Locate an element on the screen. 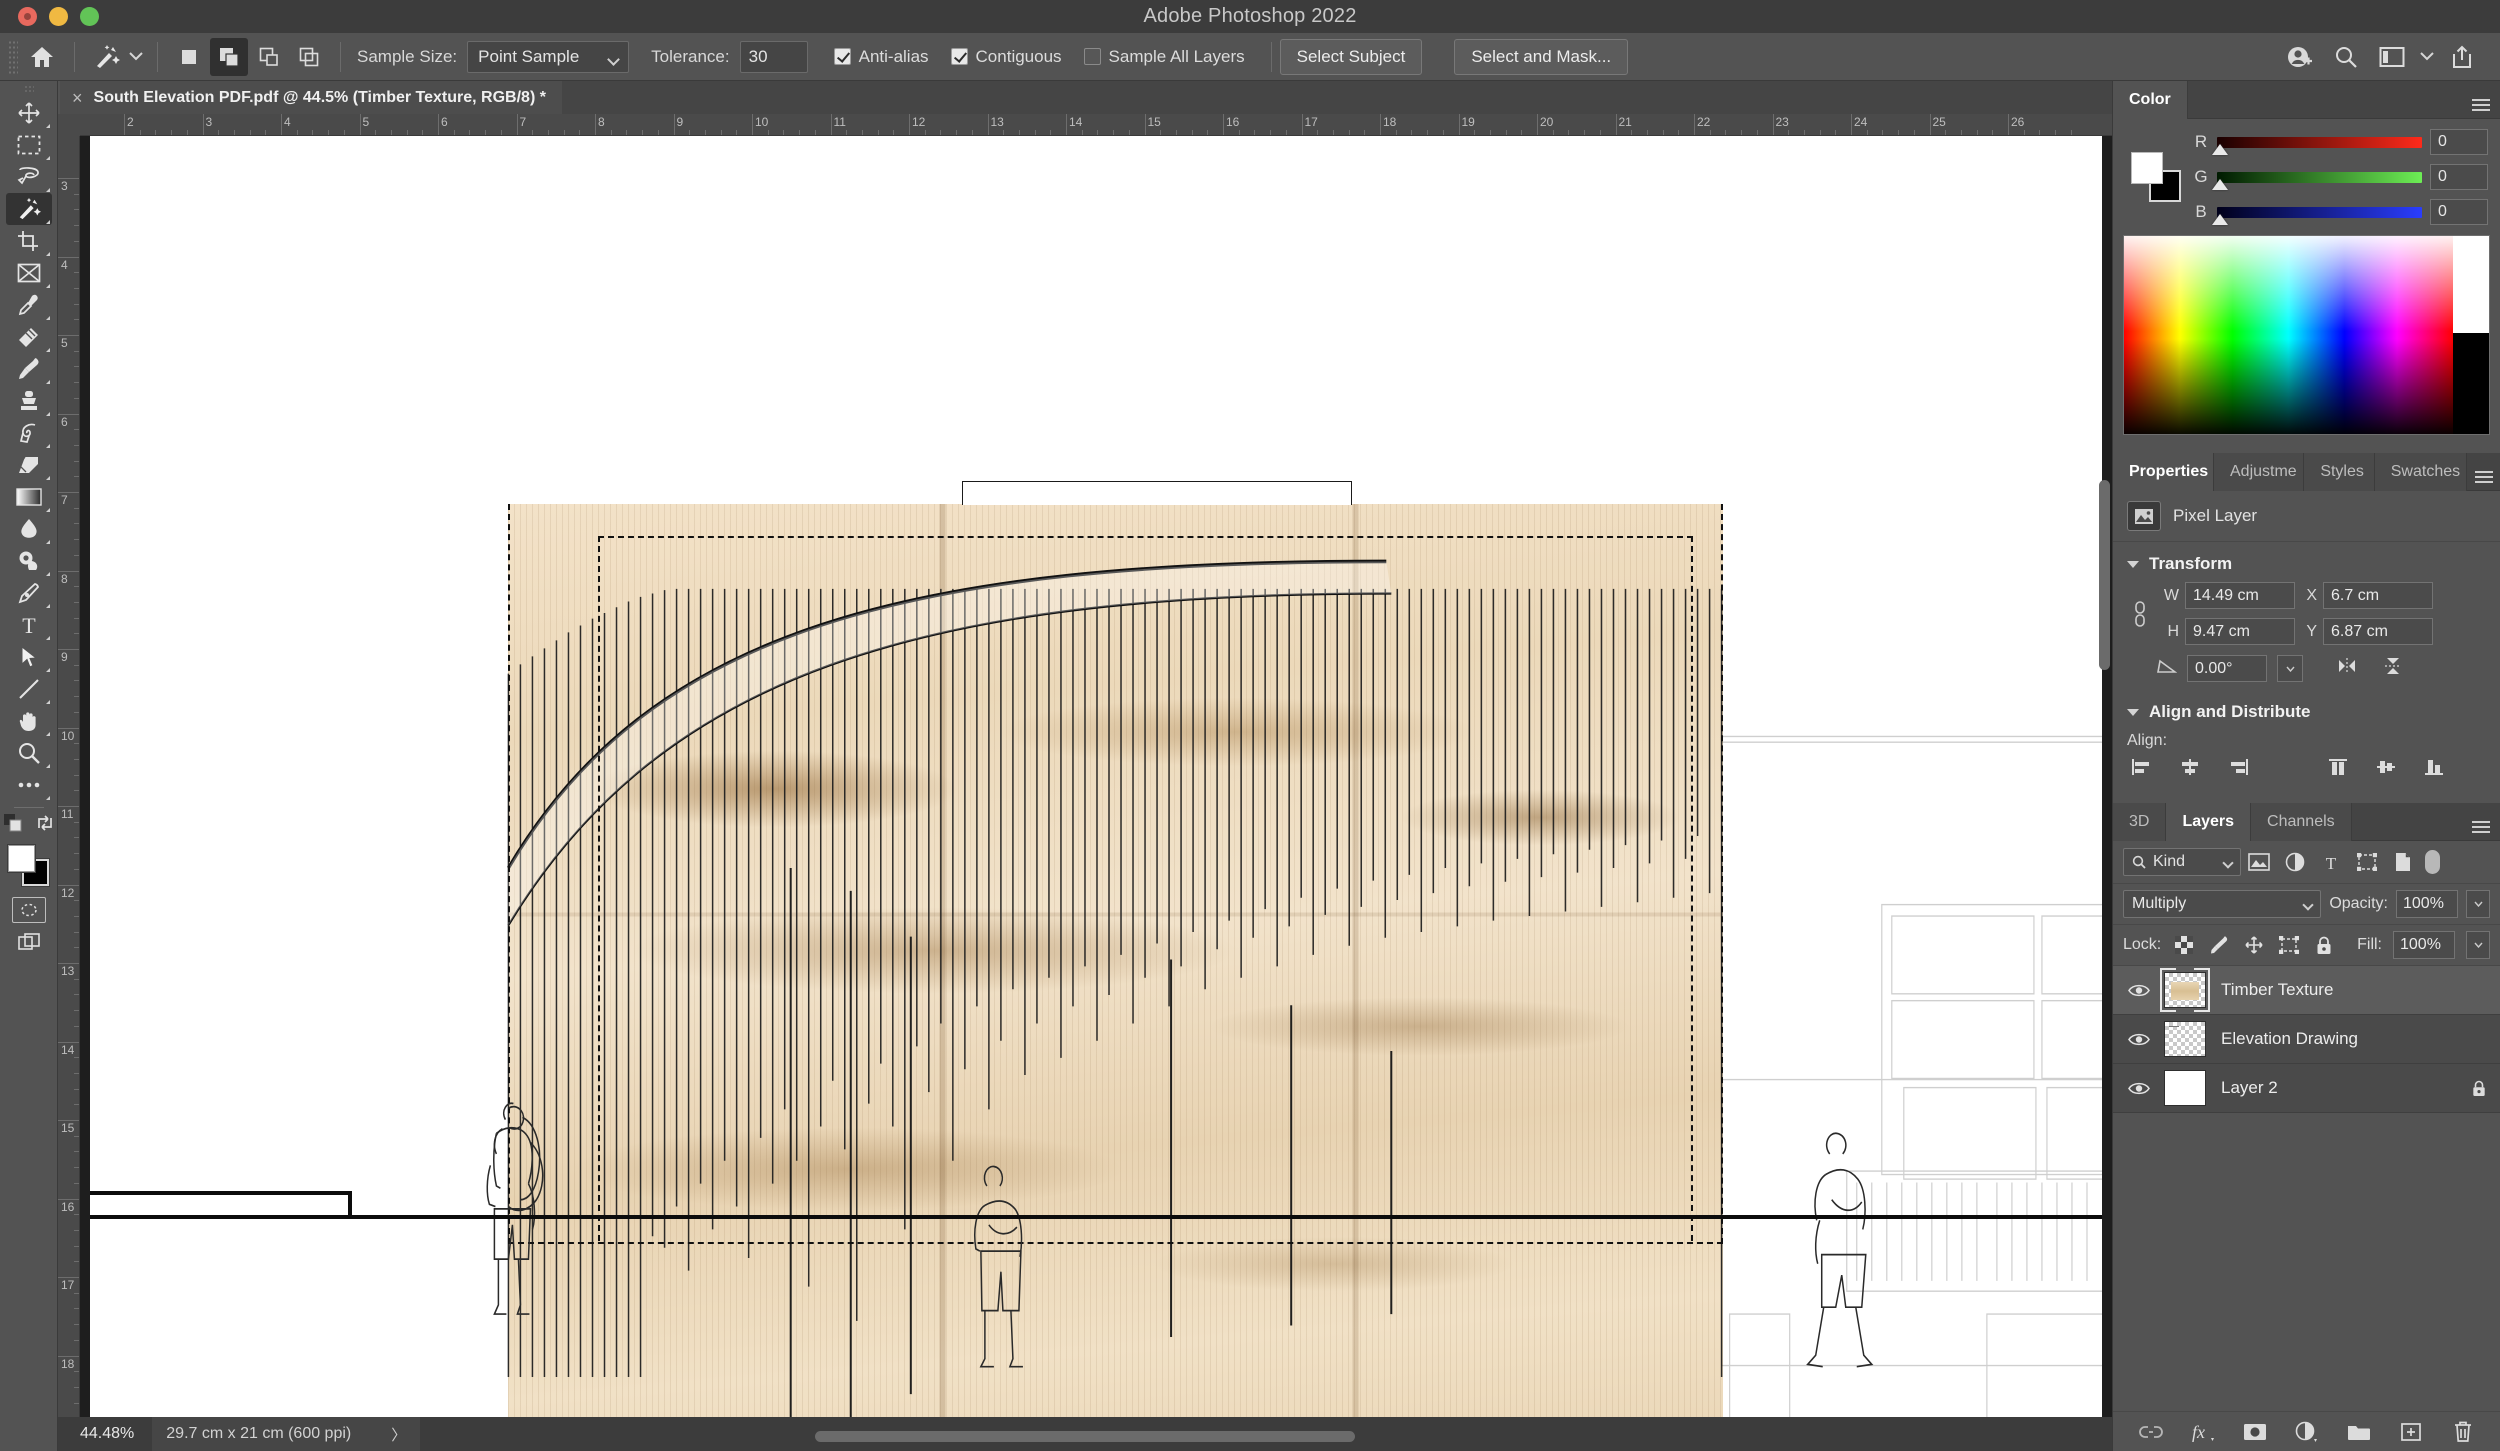  vertical-ruler: 3 4 5 6 7 8 9 10 11 12 13 14 15 16 17 18 is located at coordinates (69, 776).